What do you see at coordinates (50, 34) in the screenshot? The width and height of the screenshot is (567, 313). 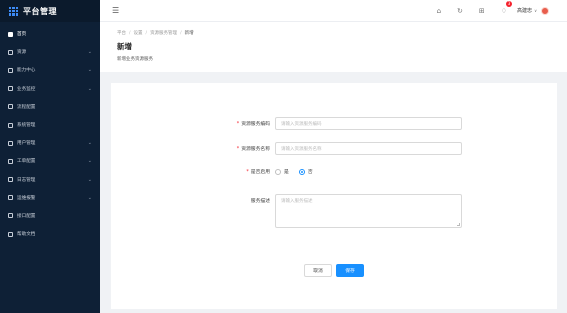 I see `sidebar-item: 首页` at bounding box center [50, 34].